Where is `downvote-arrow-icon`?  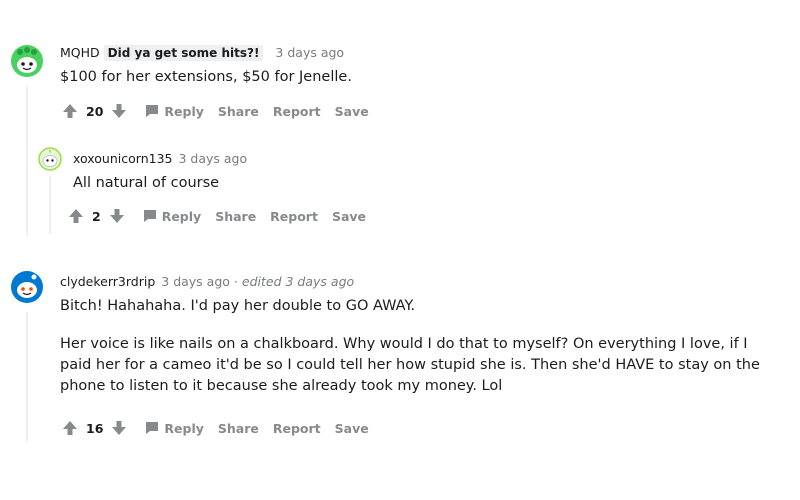 downvote-arrow-icon is located at coordinates (119, 428).